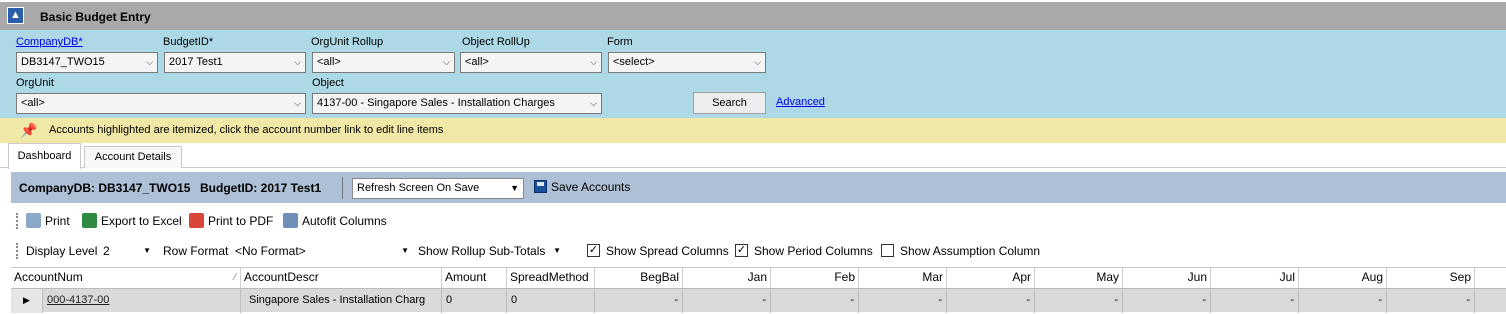 Image resolution: width=1506 pixels, height=314 pixels. Describe the element at coordinates (477, 62) in the screenshot. I see `object-rollup-value: <all>` at that location.